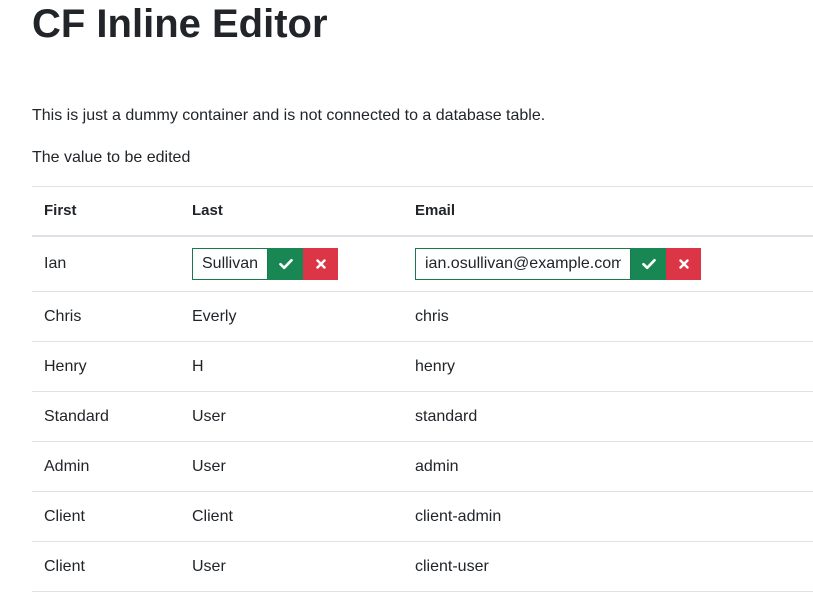 The image size is (813, 600). Describe the element at coordinates (608, 367) in the screenshot. I see `cell-email: henry` at that location.